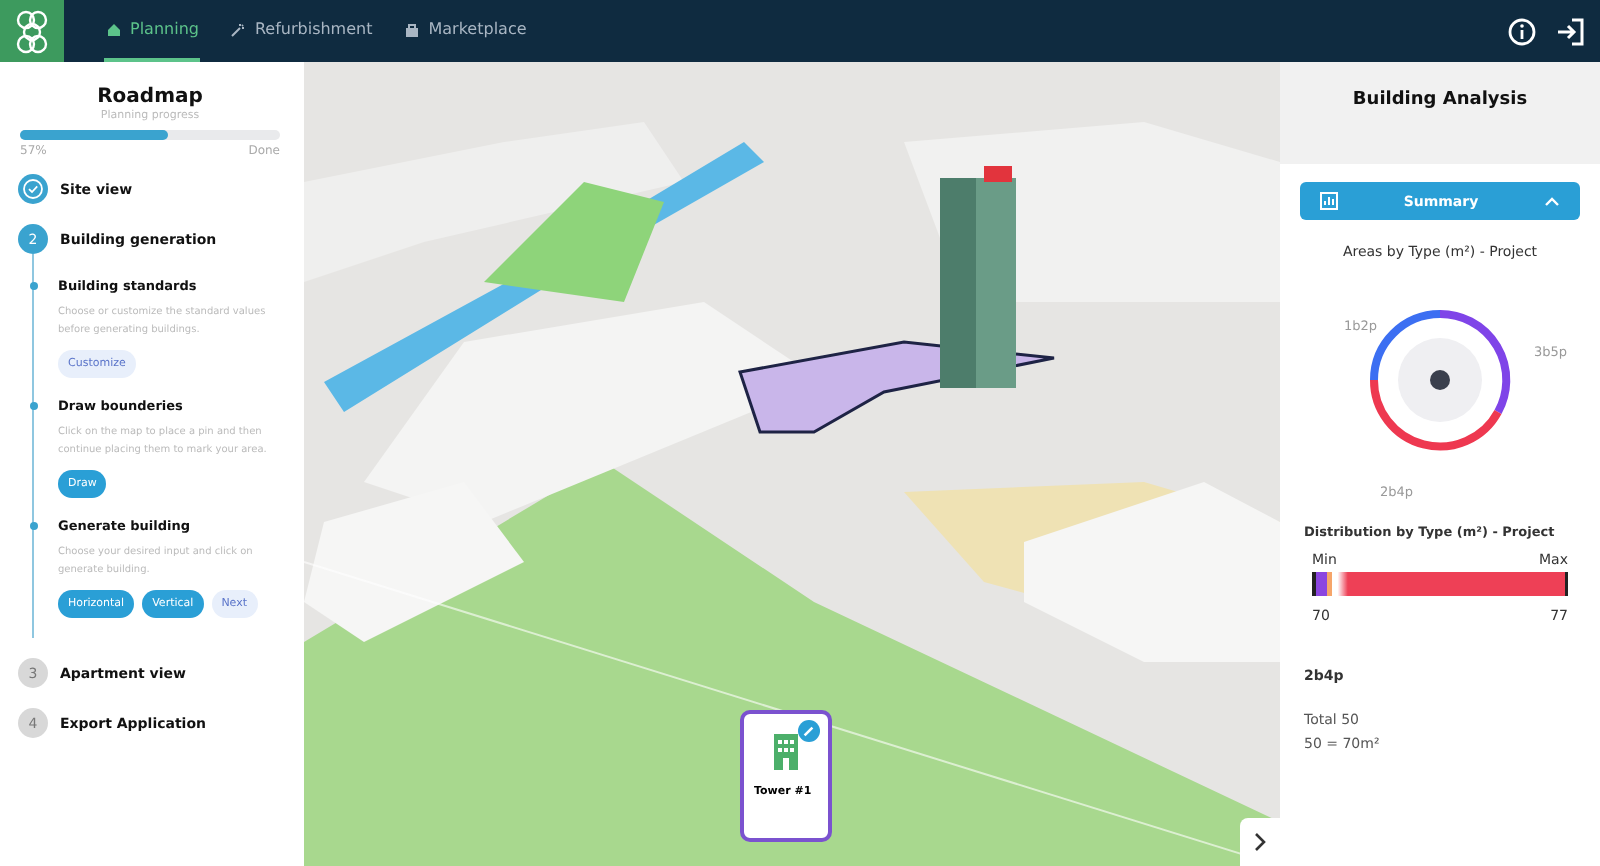 The height and width of the screenshot is (866, 1600). I want to click on nav-tab: Refurbishment, so click(301, 31).